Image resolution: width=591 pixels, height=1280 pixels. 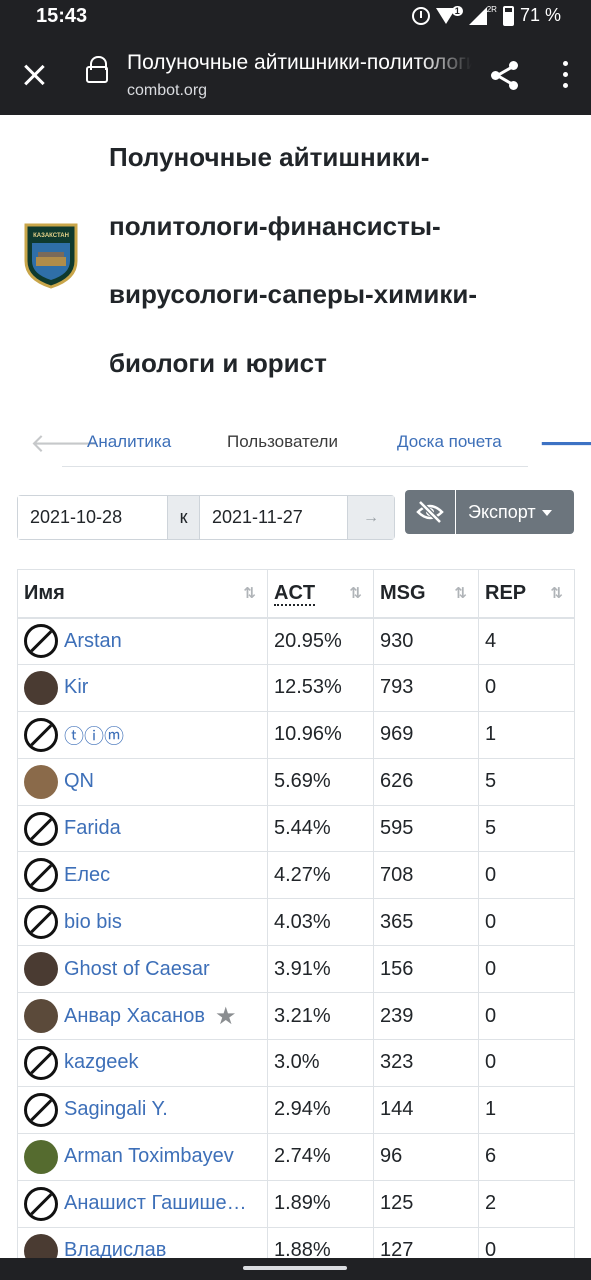 I want to click on msg-cell: 793, so click(x=426, y=687).